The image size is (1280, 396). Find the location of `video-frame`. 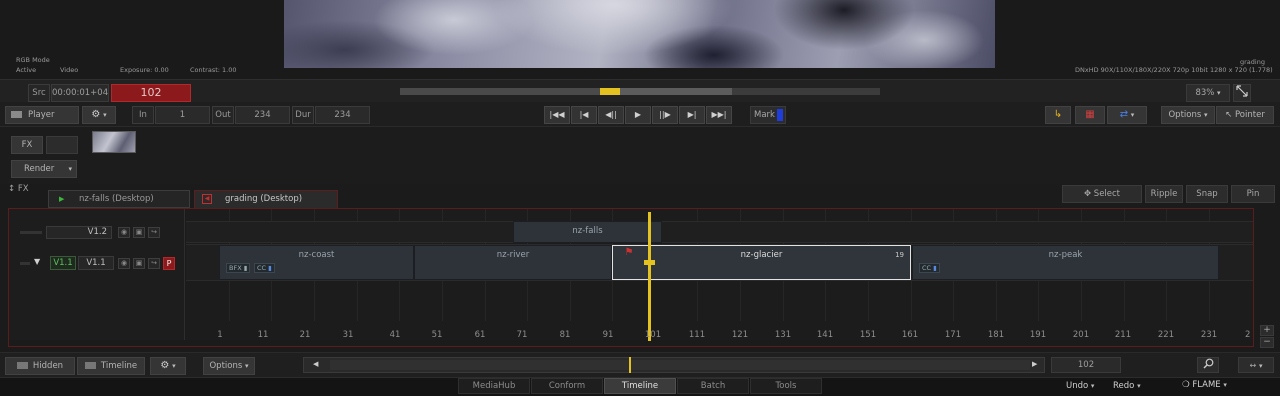

video-frame is located at coordinates (639, 34).